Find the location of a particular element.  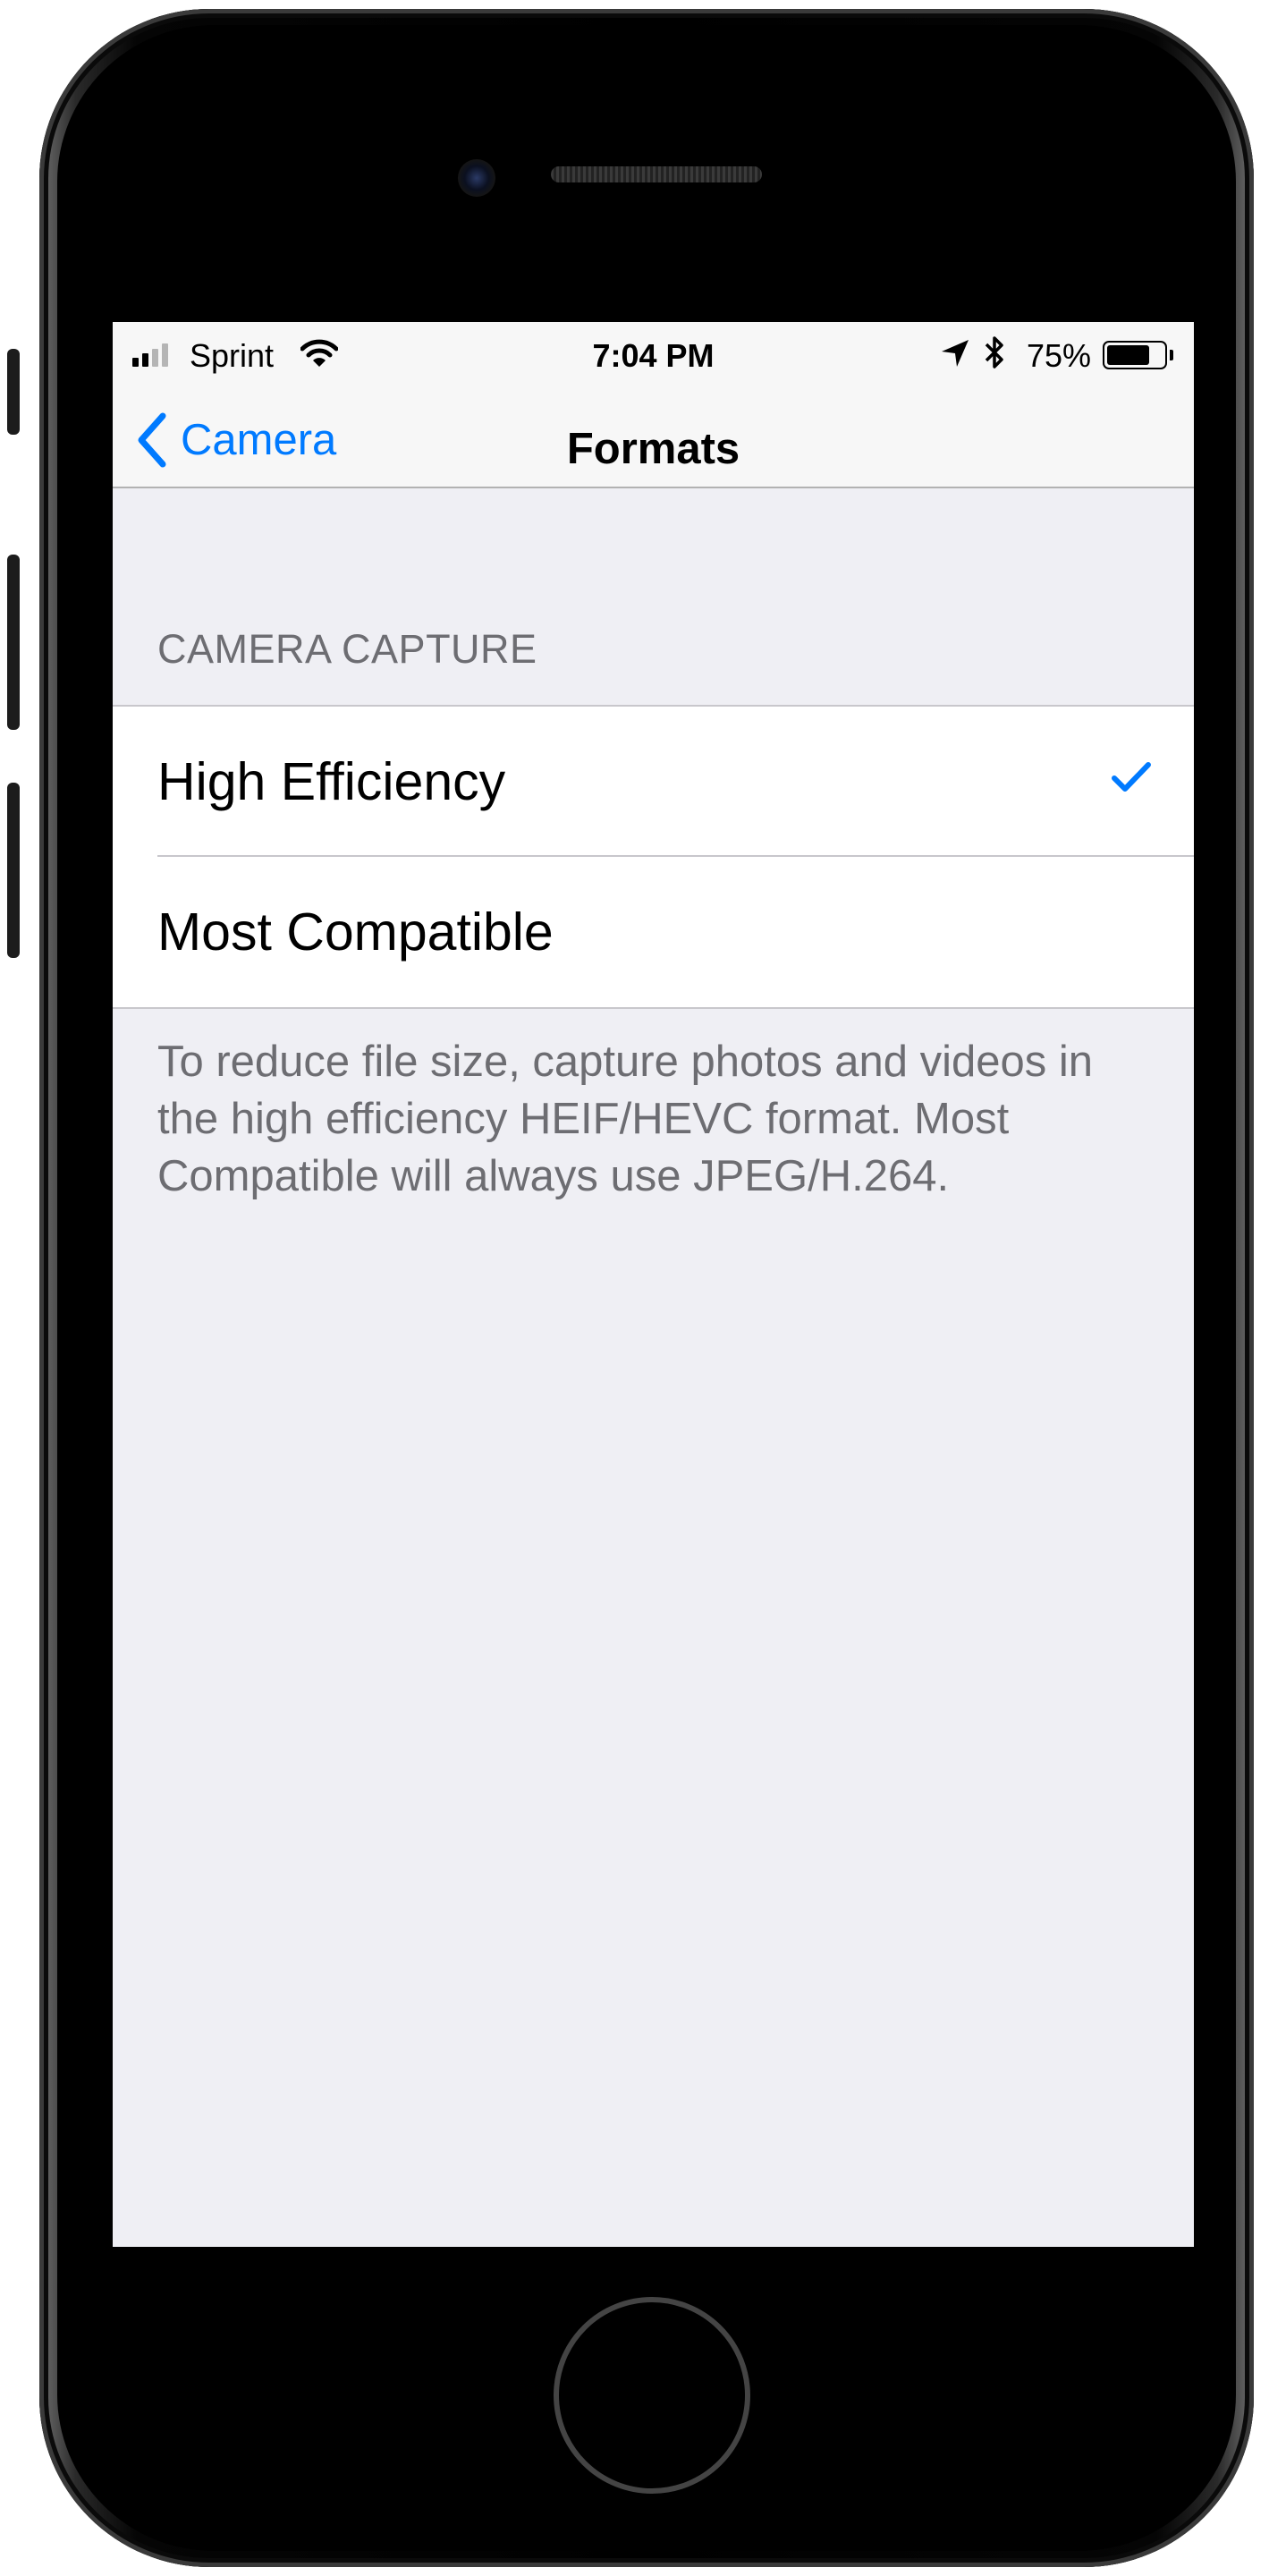

volume-up-button is located at coordinates (13, 642).